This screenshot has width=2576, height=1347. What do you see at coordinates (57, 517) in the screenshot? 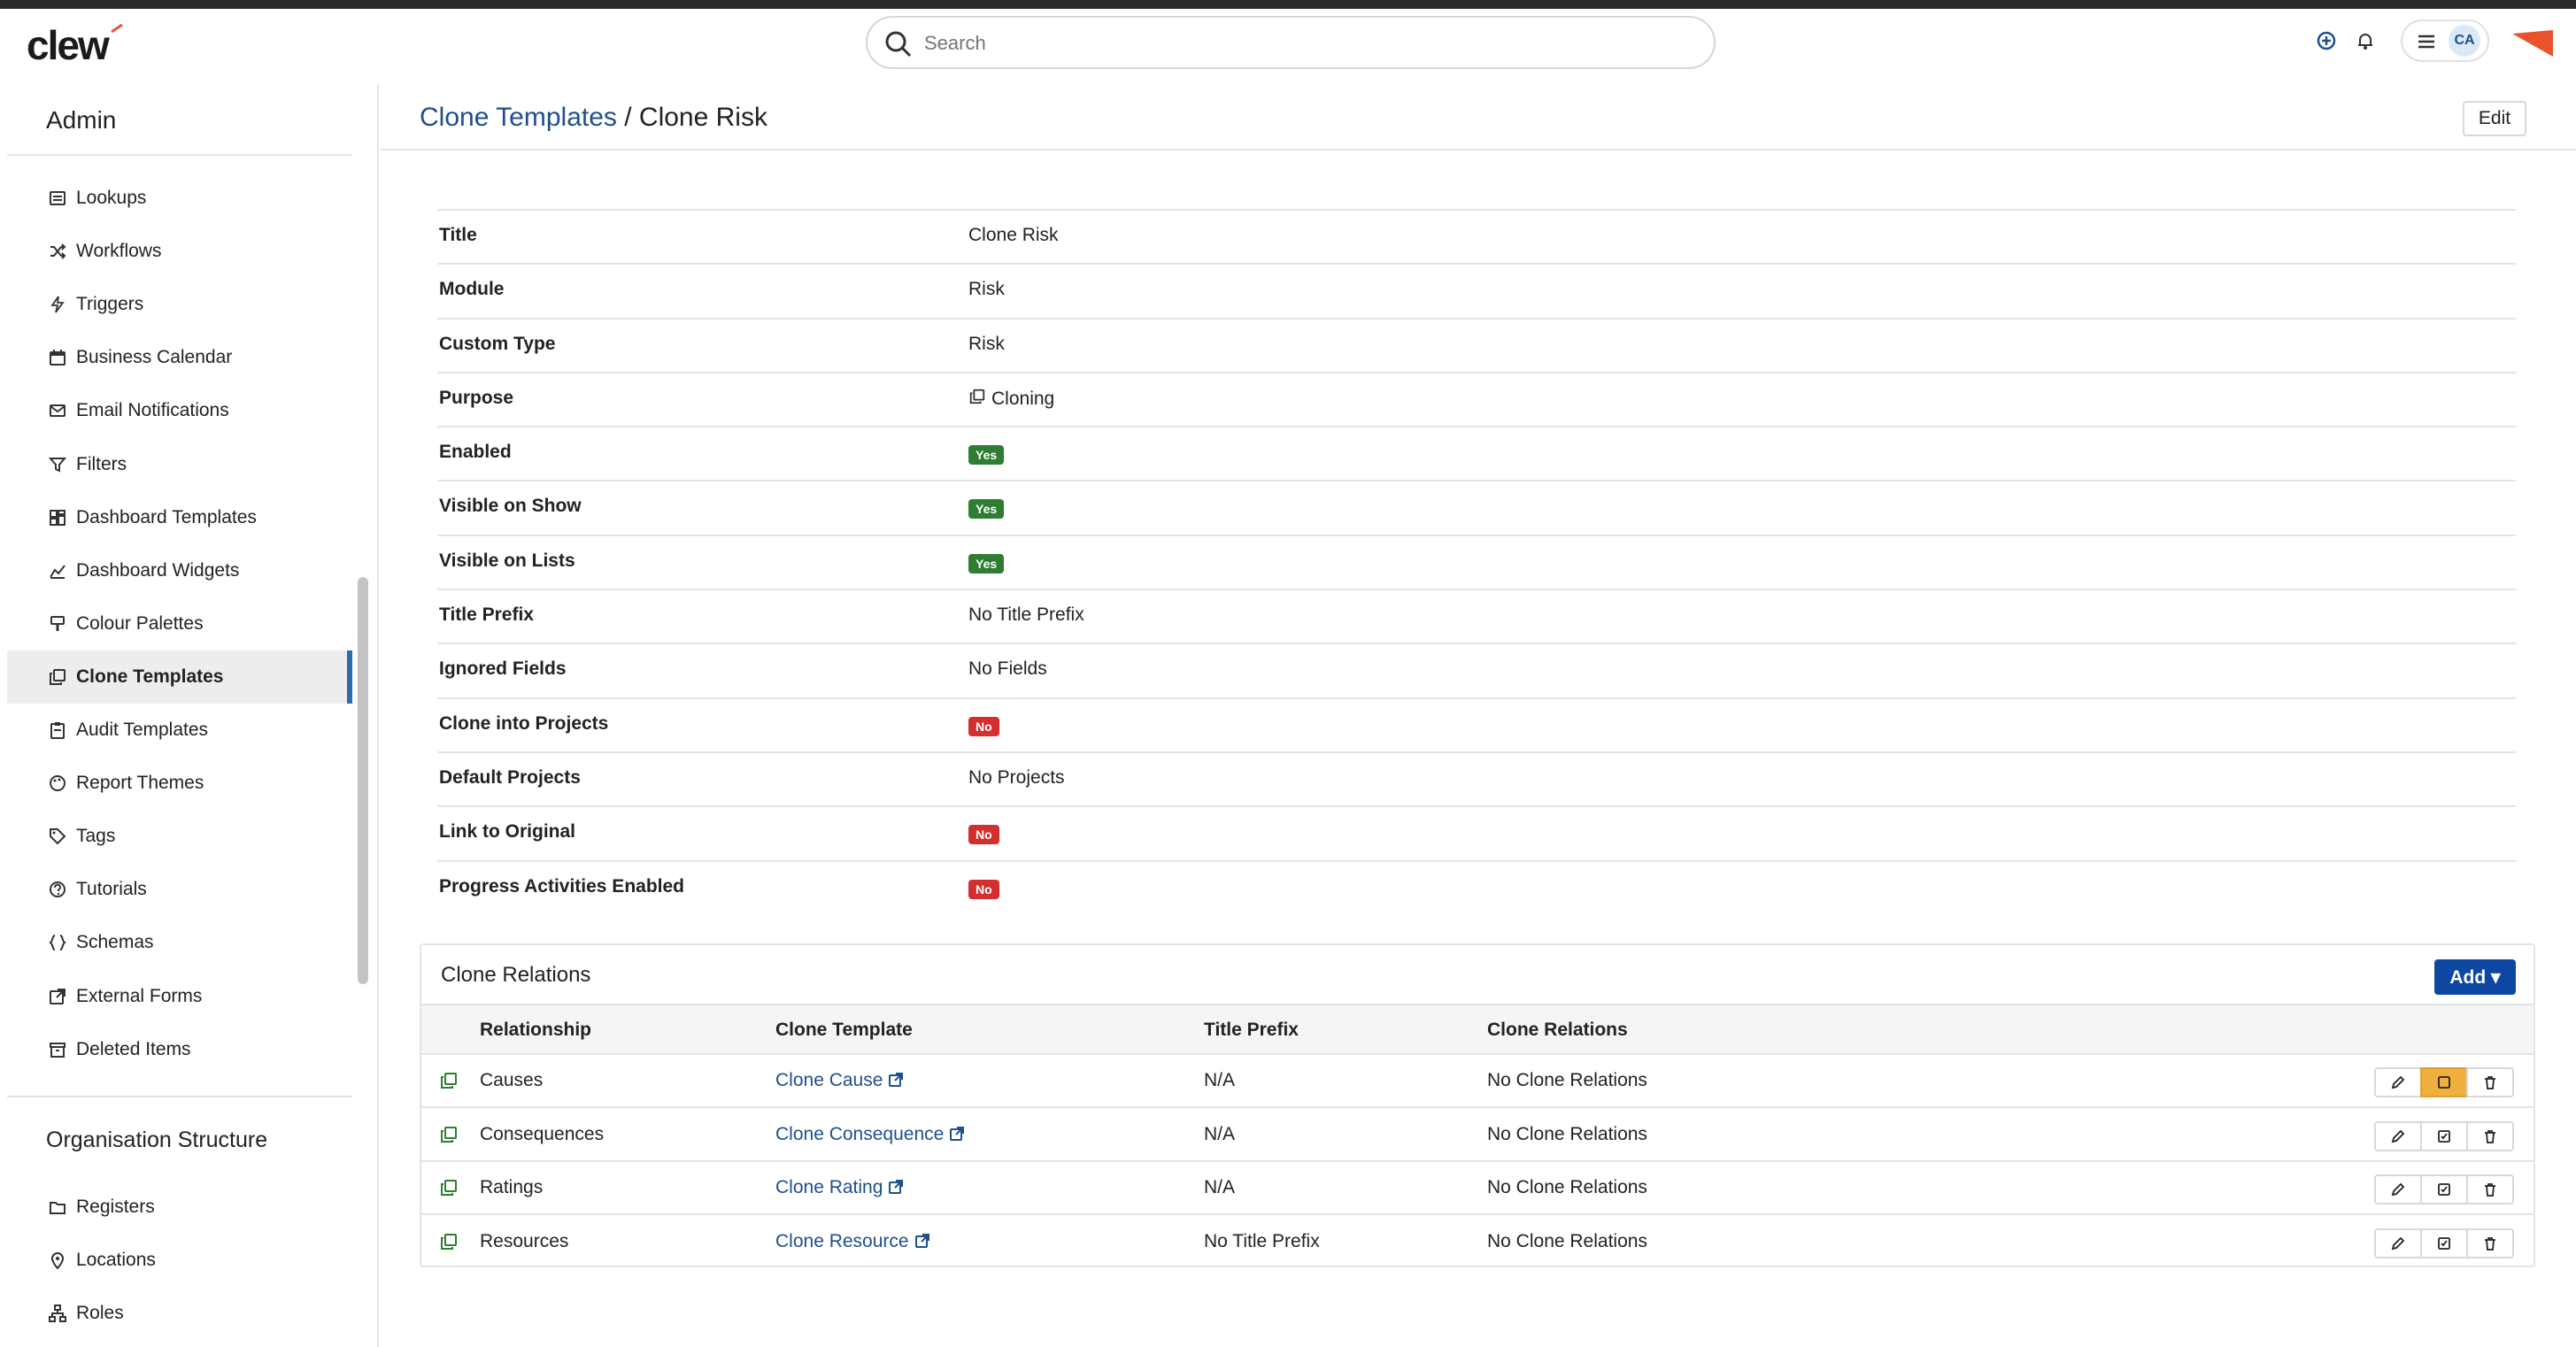
I see `dashboard-icon` at bounding box center [57, 517].